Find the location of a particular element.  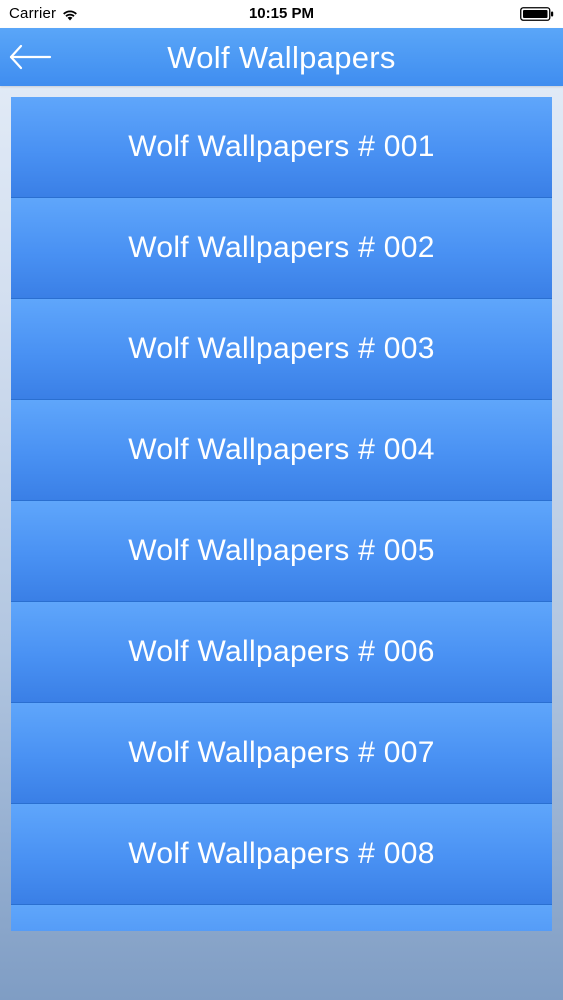

list-item: Wolf Wallpapers # 007 is located at coordinates (281, 753).